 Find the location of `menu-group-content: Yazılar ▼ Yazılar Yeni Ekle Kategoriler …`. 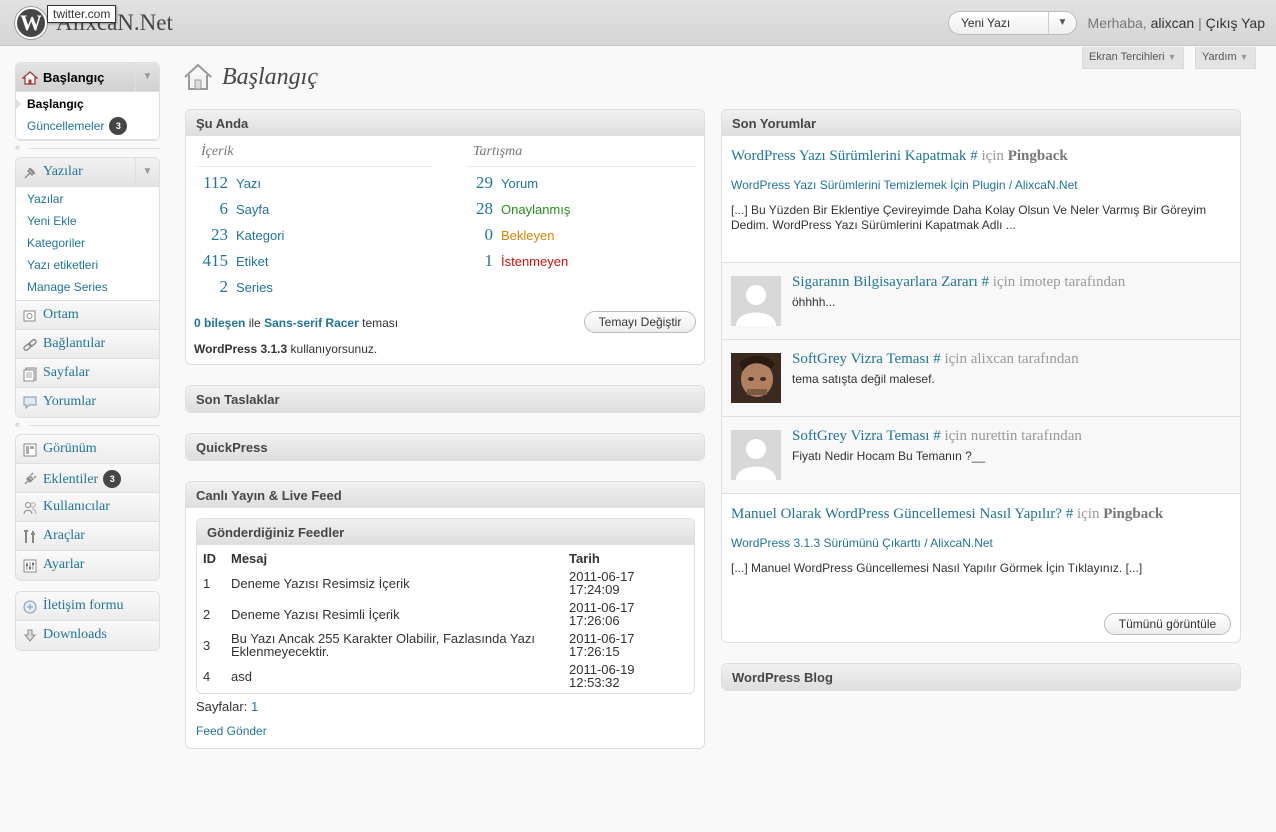

menu-group-content: Yazılar ▼ Yazılar Yeni Ekle Kategoriler … is located at coordinates (87, 287).